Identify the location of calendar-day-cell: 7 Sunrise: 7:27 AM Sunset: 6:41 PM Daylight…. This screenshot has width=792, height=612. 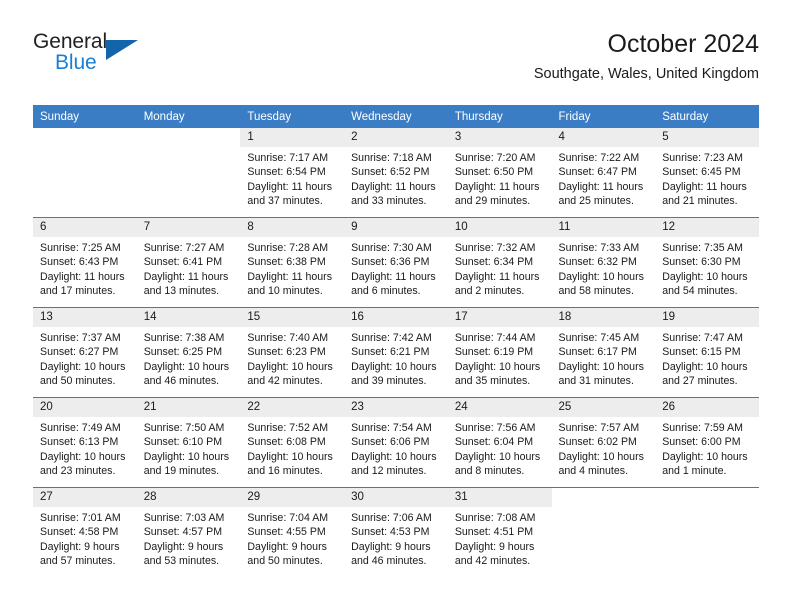
(188, 262).